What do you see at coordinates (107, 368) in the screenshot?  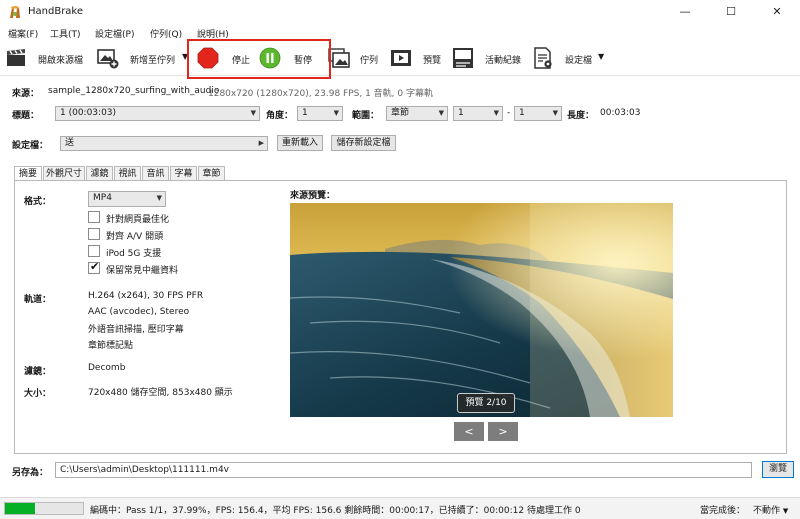 I see `filters-value: Decomb` at bounding box center [107, 368].